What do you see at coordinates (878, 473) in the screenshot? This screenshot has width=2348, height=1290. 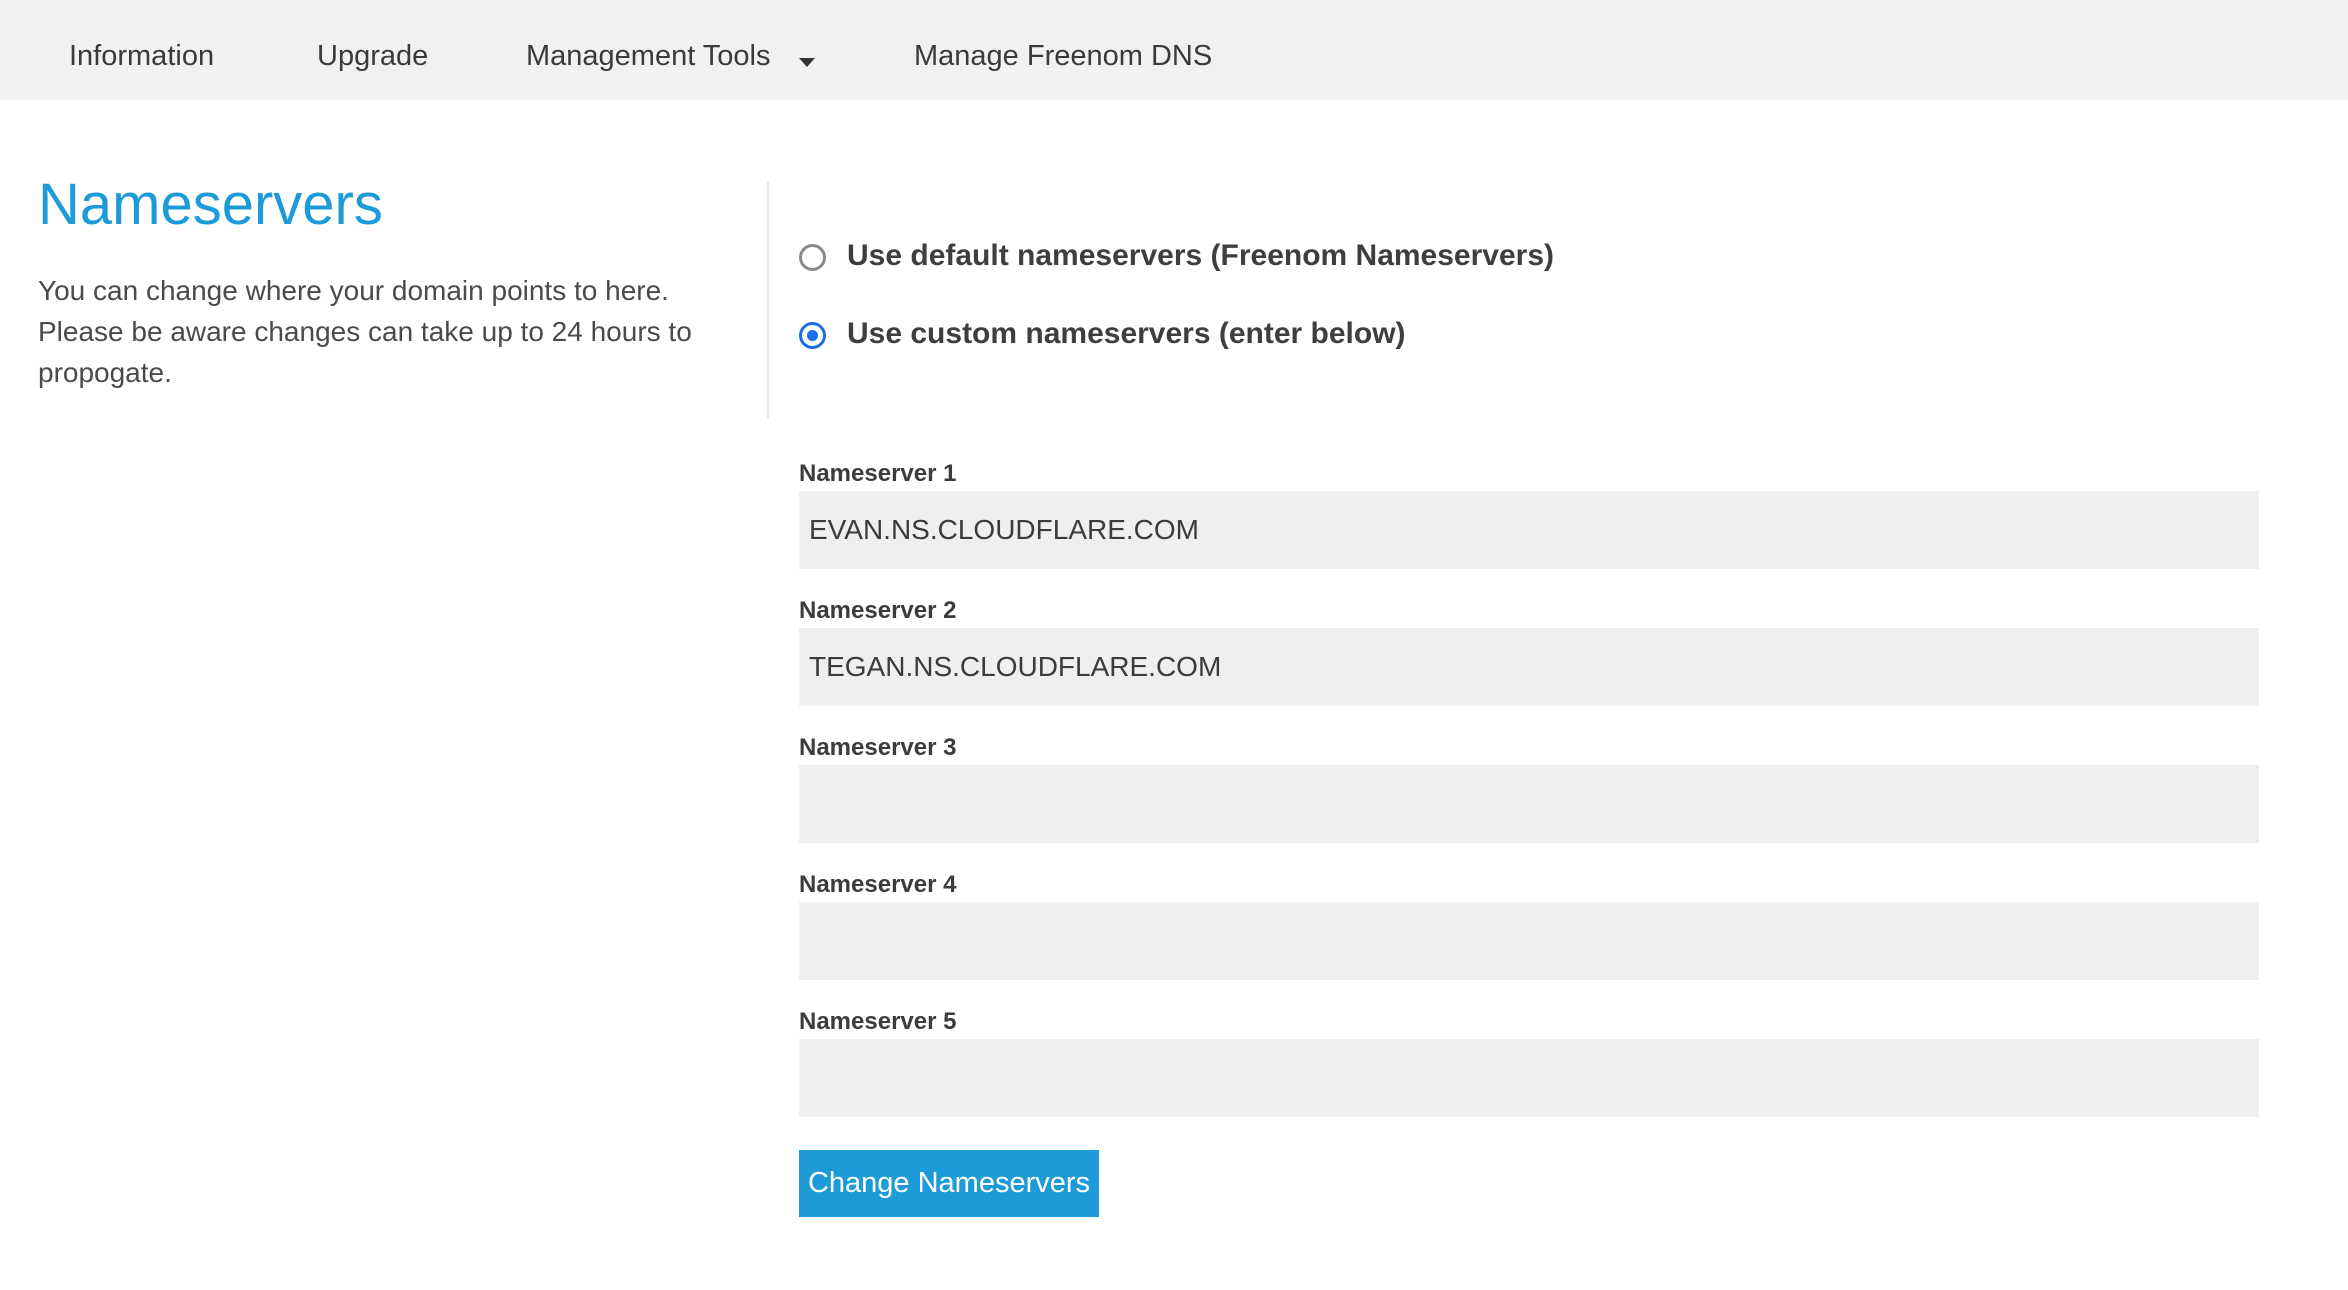 I see `nameserver-1-label: Nameserver 1` at bounding box center [878, 473].